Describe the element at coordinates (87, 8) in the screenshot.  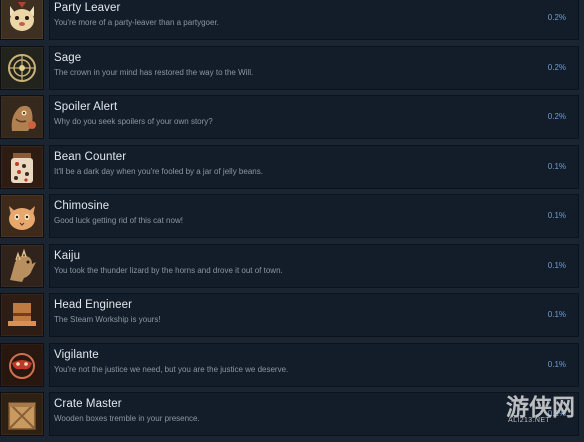
I see `achievement-name: Party Leaver` at that location.